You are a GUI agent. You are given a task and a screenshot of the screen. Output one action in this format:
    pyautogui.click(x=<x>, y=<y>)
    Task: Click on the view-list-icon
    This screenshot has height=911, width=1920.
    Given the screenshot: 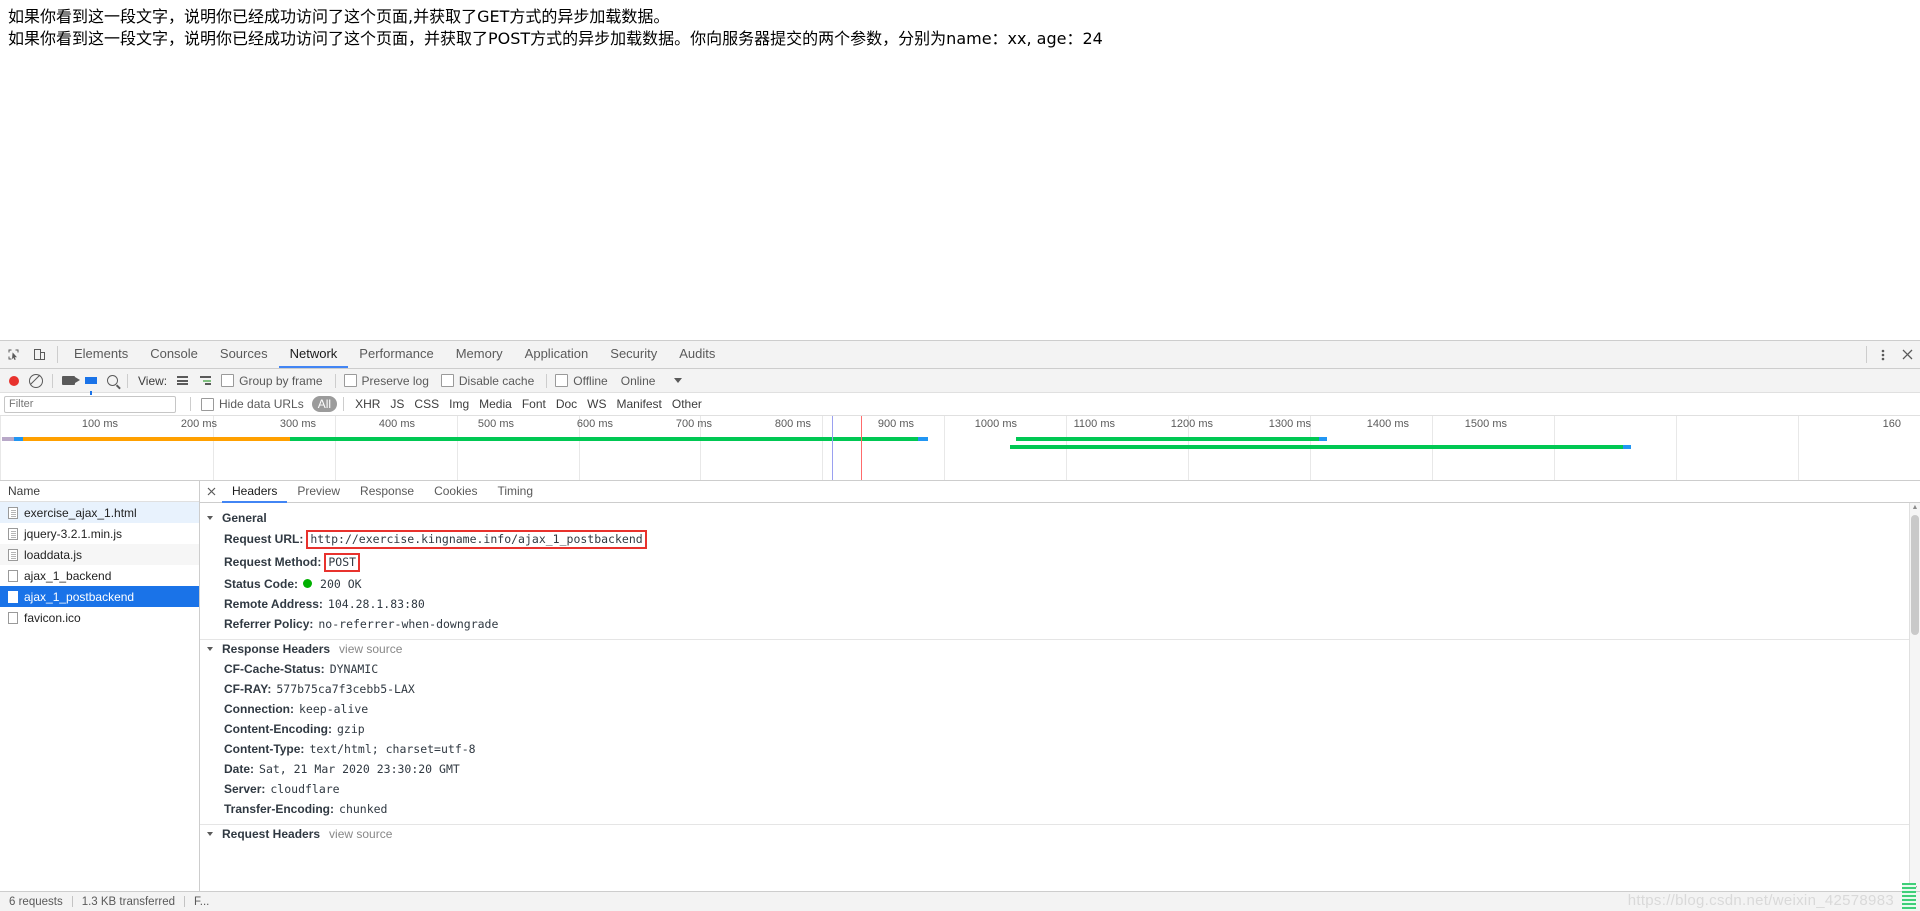 What is the action you would take?
    pyautogui.click(x=182, y=380)
    